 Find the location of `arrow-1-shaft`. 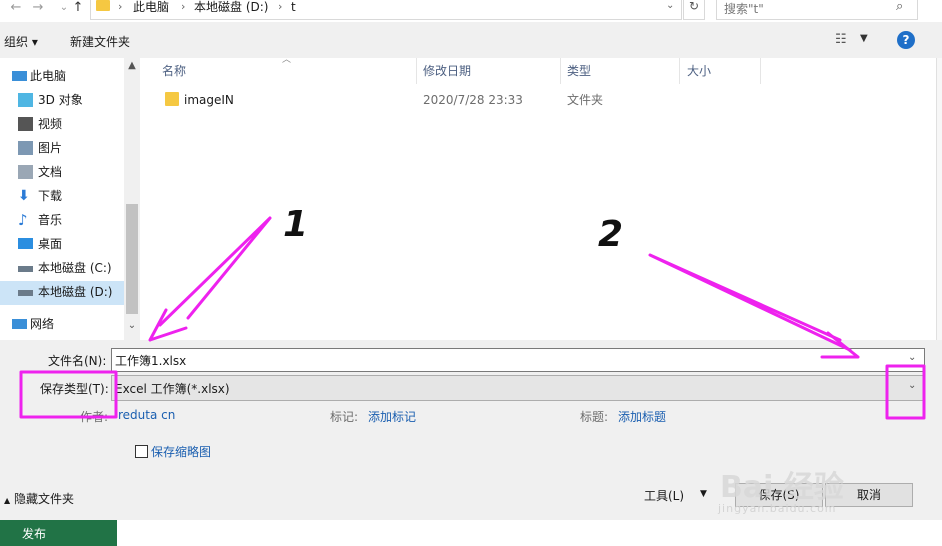

arrow-1-shaft is located at coordinates (215, 271).